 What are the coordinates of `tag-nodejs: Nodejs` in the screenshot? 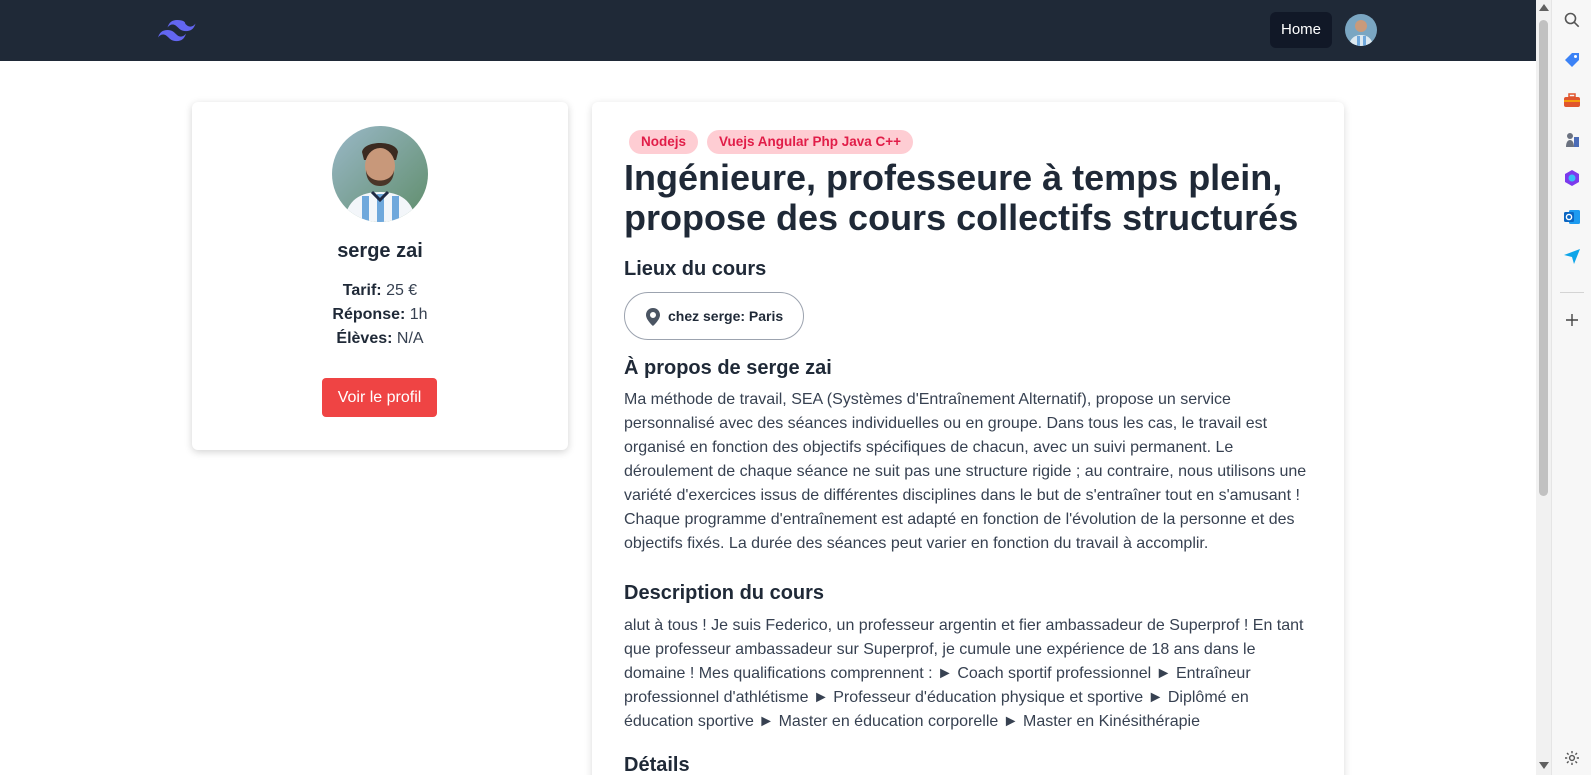 It's located at (664, 142).